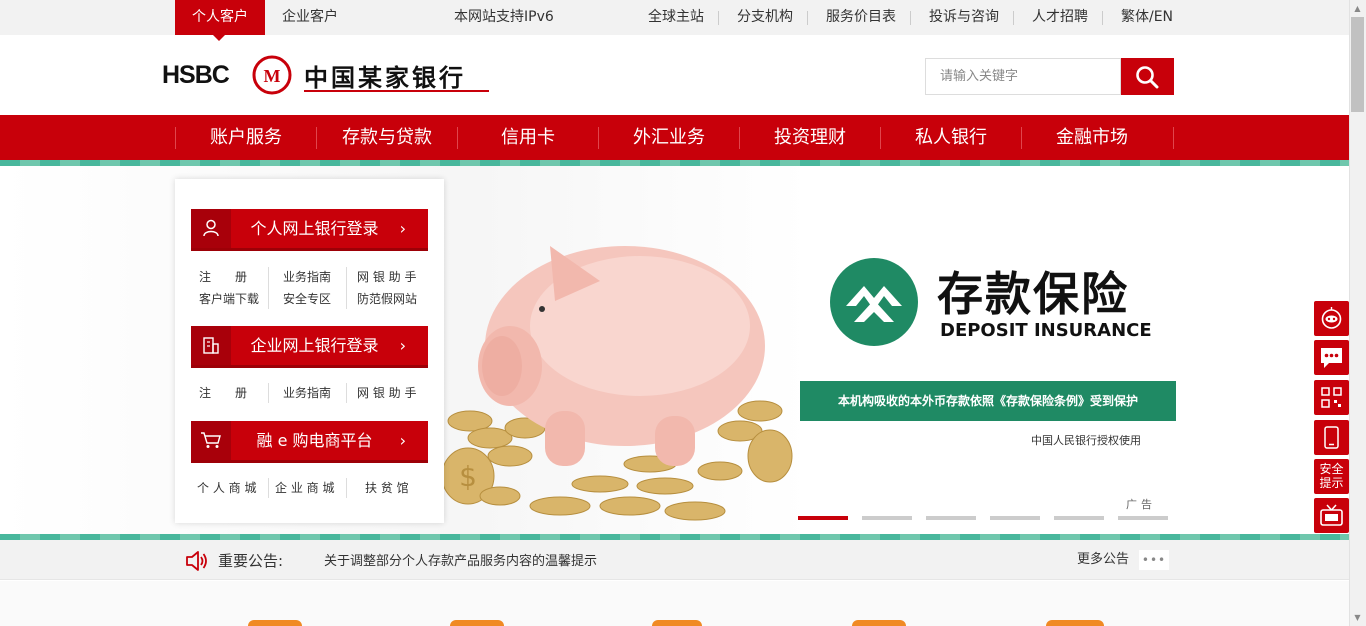  I want to click on security-tips-line2: 提示, so click(1331, 483).